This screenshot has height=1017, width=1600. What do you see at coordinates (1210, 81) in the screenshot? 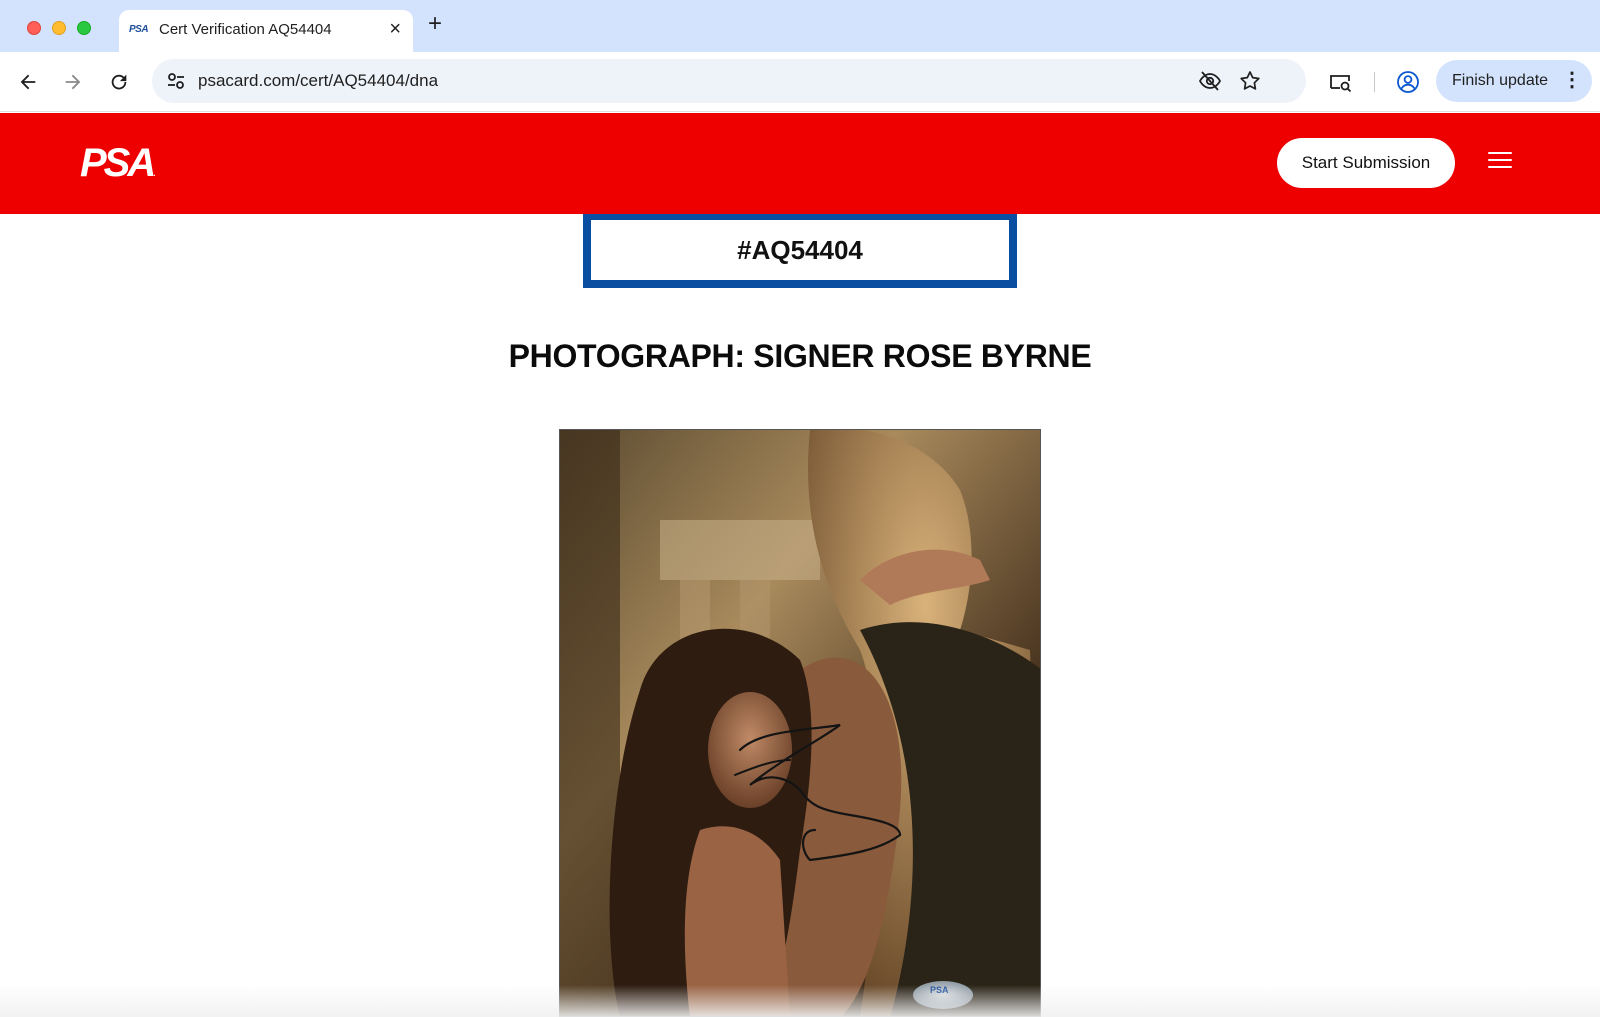
I see `eye-off-icon` at bounding box center [1210, 81].